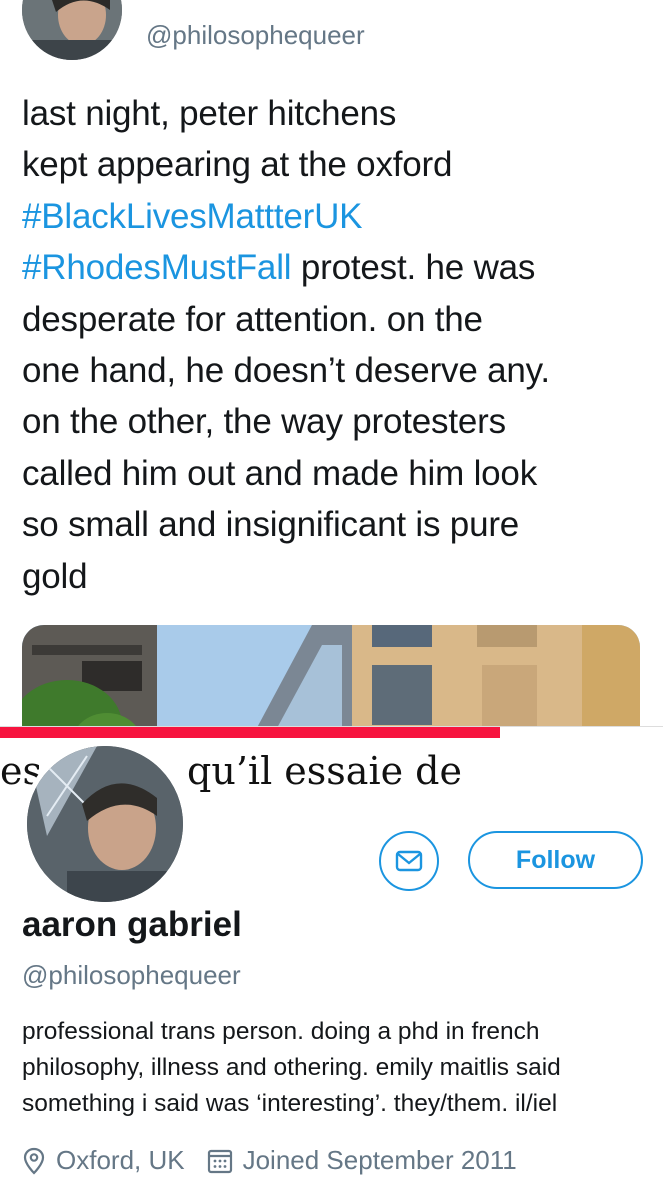 Image resolution: width=663 pixels, height=1200 pixels. I want to click on joined-text: Joined September 2011, so click(379, 1160).